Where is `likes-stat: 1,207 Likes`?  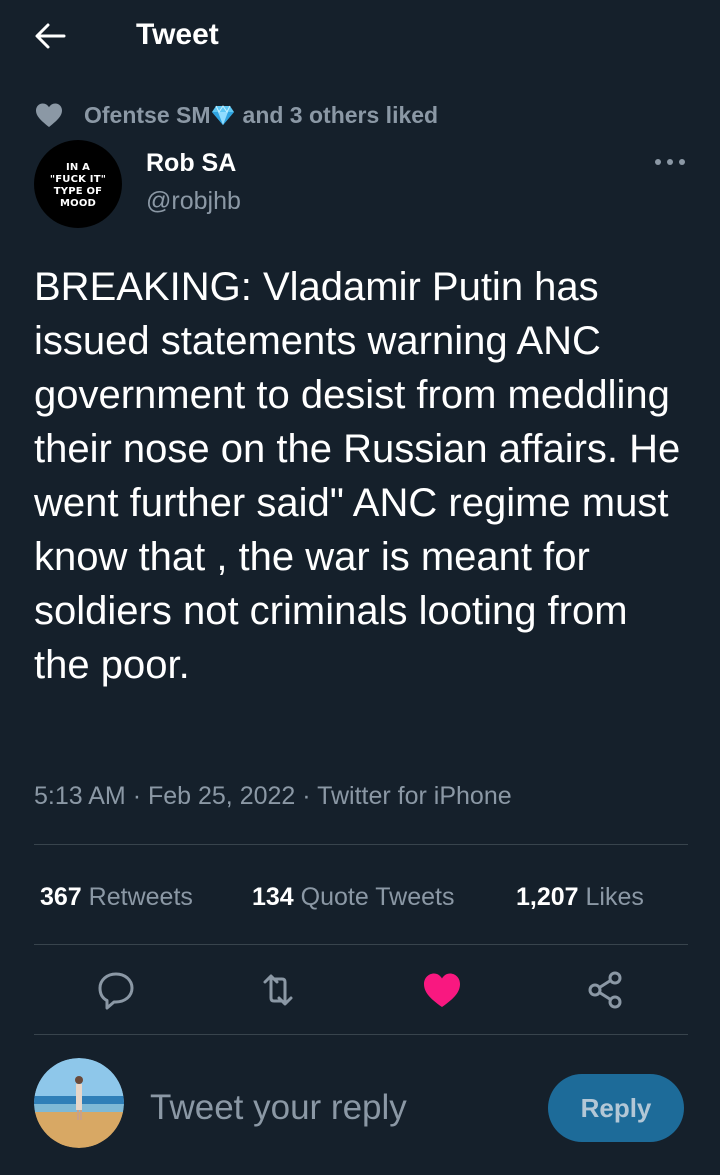
likes-stat: 1,207 Likes is located at coordinates (580, 897).